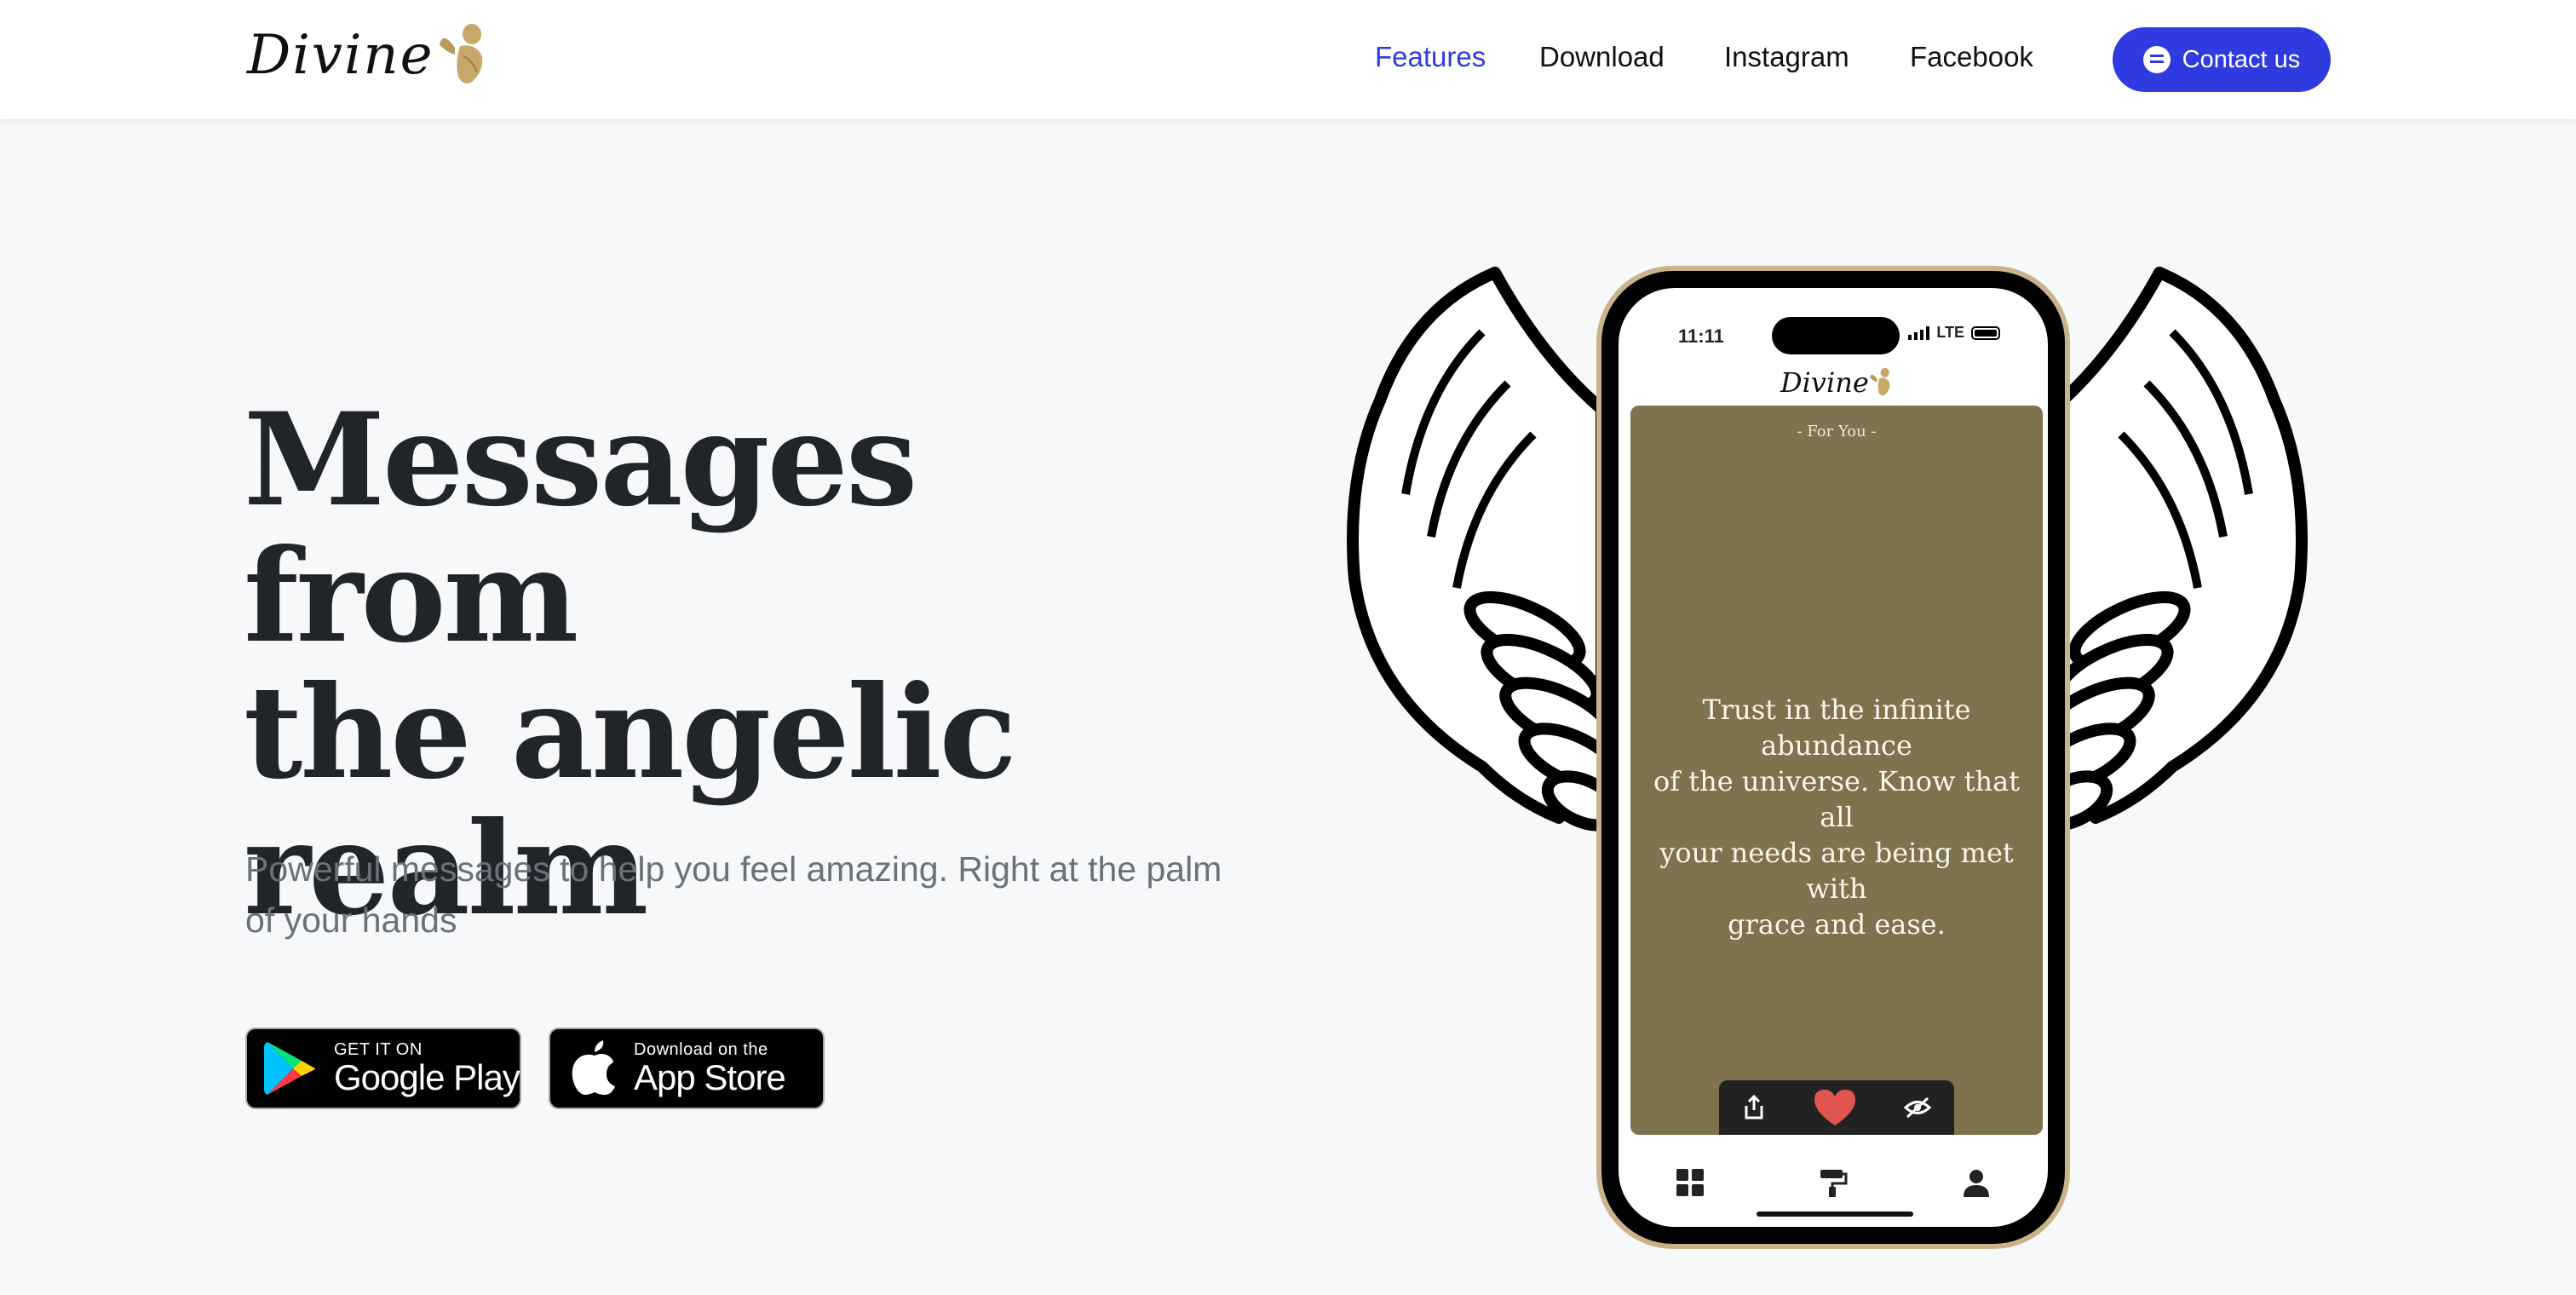 The height and width of the screenshot is (1295, 2576). I want to click on app-logo: Divine, so click(1838, 383).